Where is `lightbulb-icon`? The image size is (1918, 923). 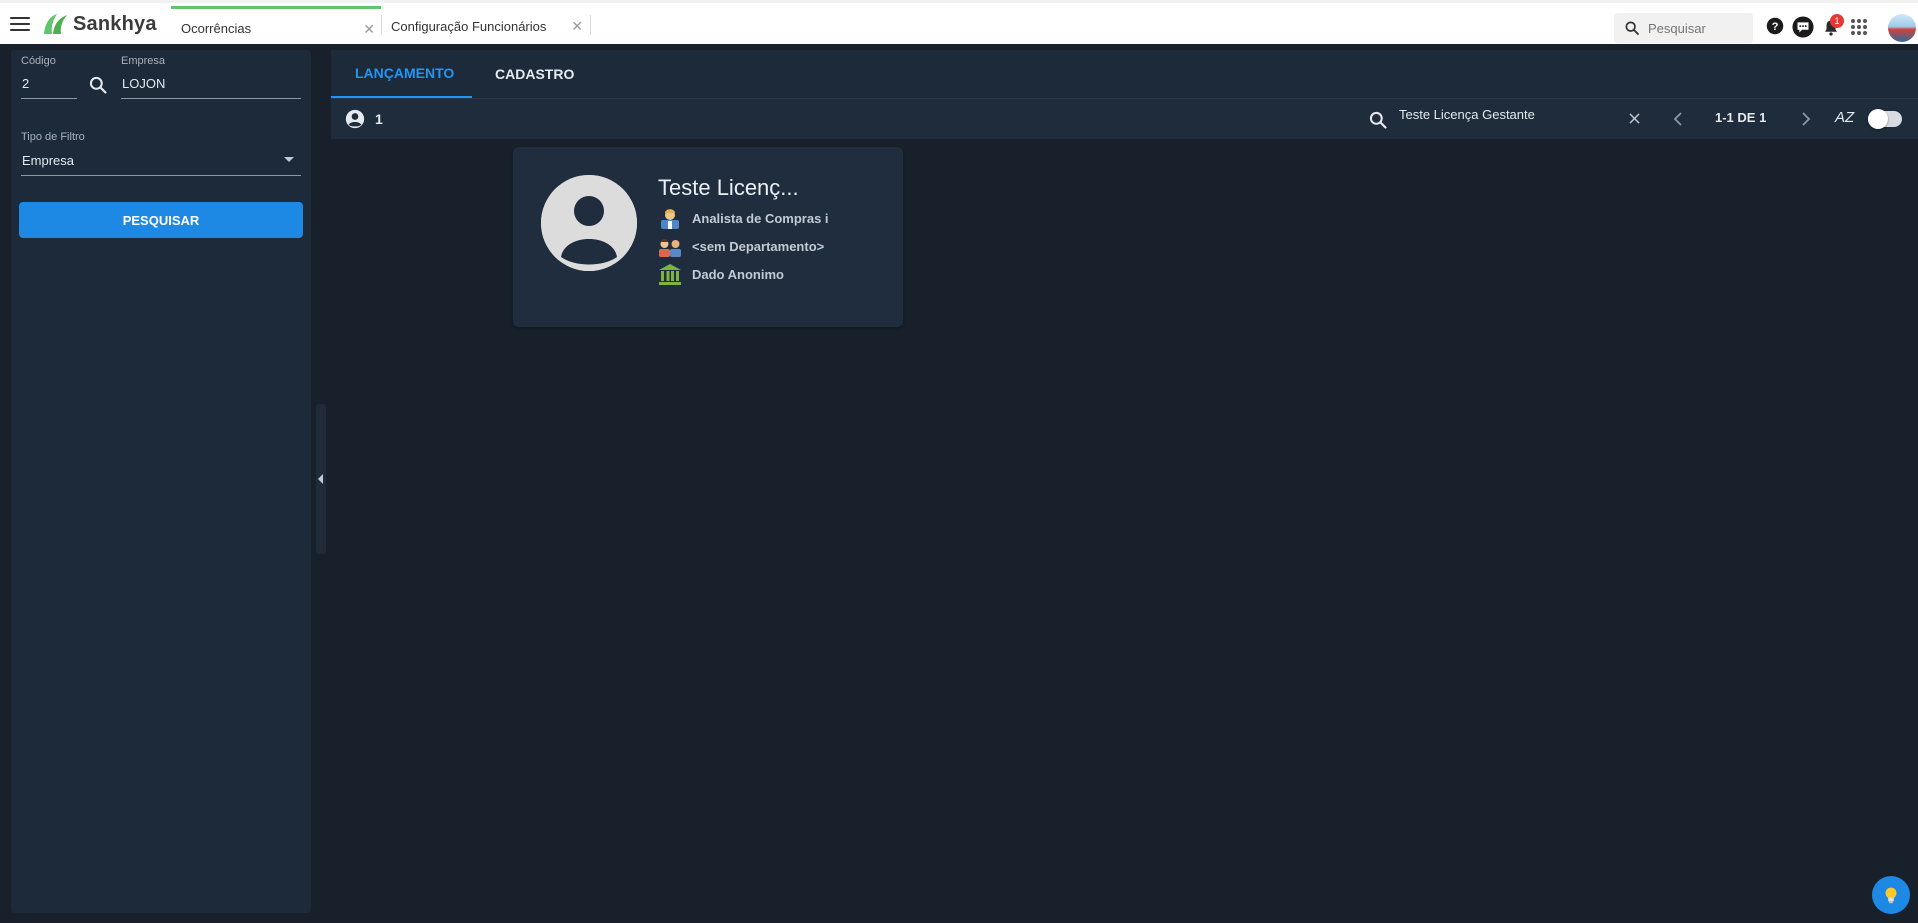
lightbulb-icon is located at coordinates (1891, 895).